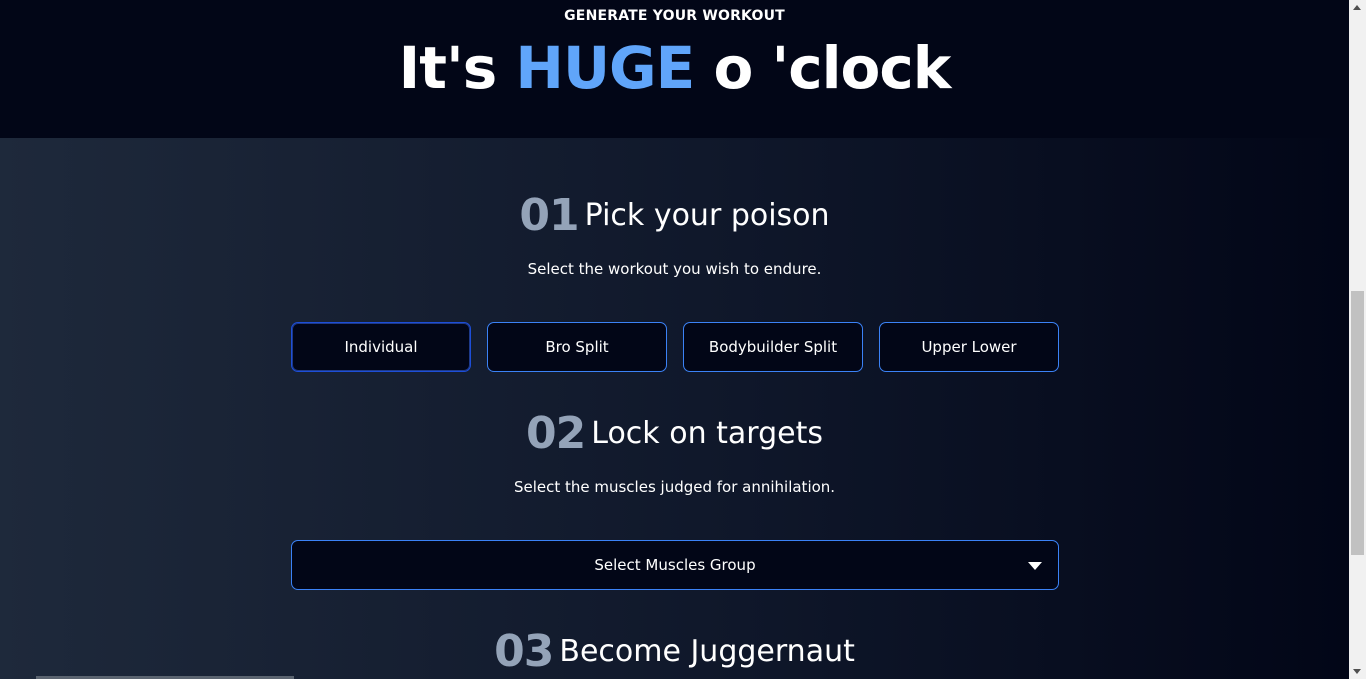 This screenshot has width=1366, height=679. I want to click on scrollbar-thumb, so click(1357, 423).